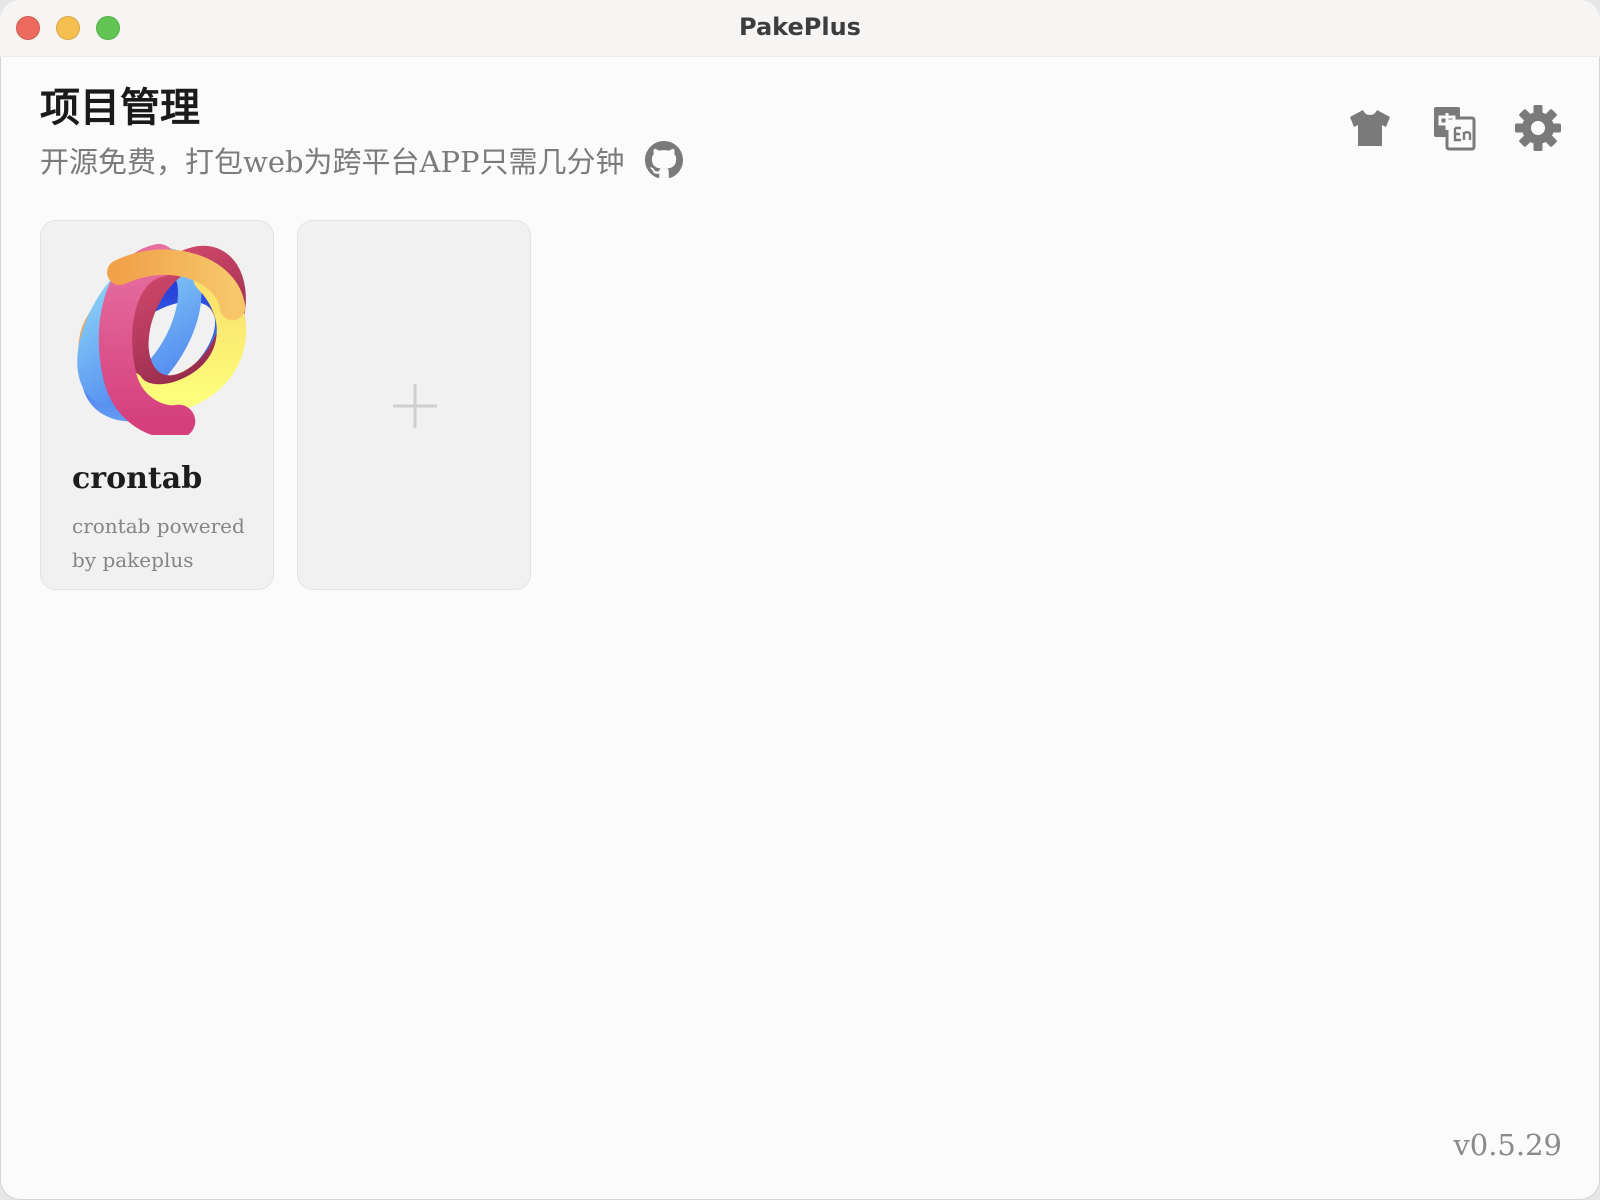  Describe the element at coordinates (158, 543) in the screenshot. I see `project-description: crontab powered by pakeplus` at that location.